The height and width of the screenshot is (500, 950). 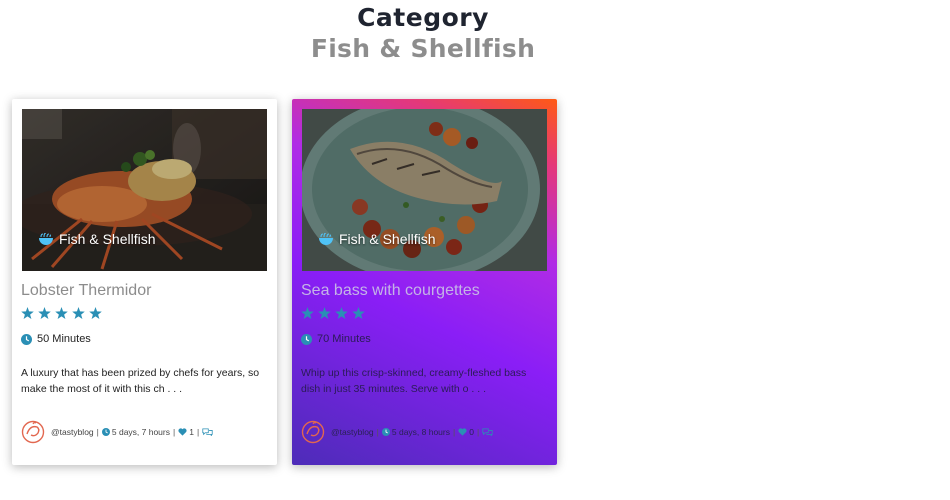 I want to click on category-name: Fish & Shellfish, so click(x=423, y=48).